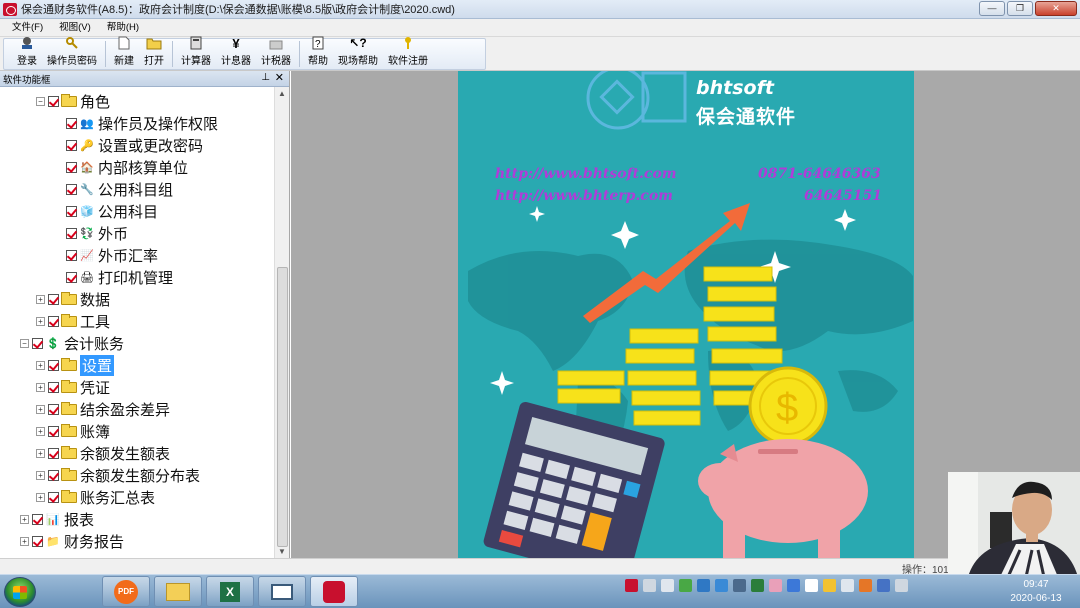 The height and width of the screenshot is (608, 1080). Describe the element at coordinates (73, 387) in the screenshot. I see `tree-item: + 凭证` at that location.